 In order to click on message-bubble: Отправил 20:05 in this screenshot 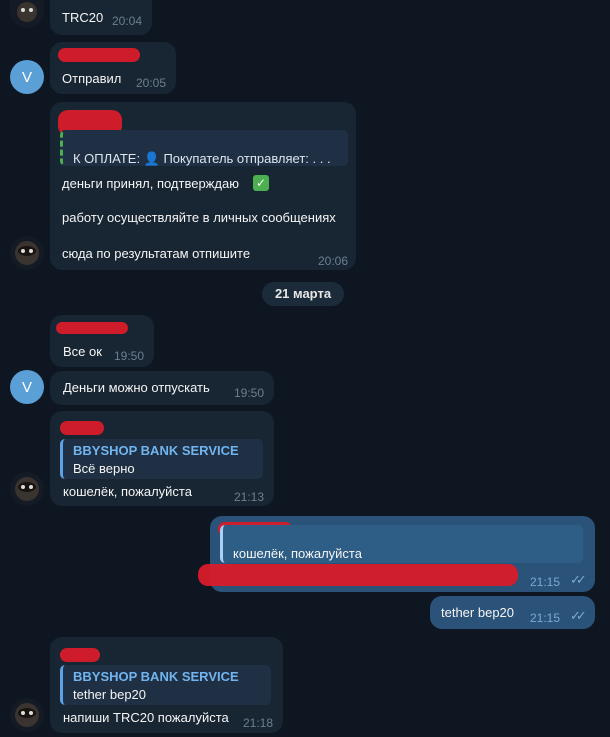, I will do `click(113, 68)`.